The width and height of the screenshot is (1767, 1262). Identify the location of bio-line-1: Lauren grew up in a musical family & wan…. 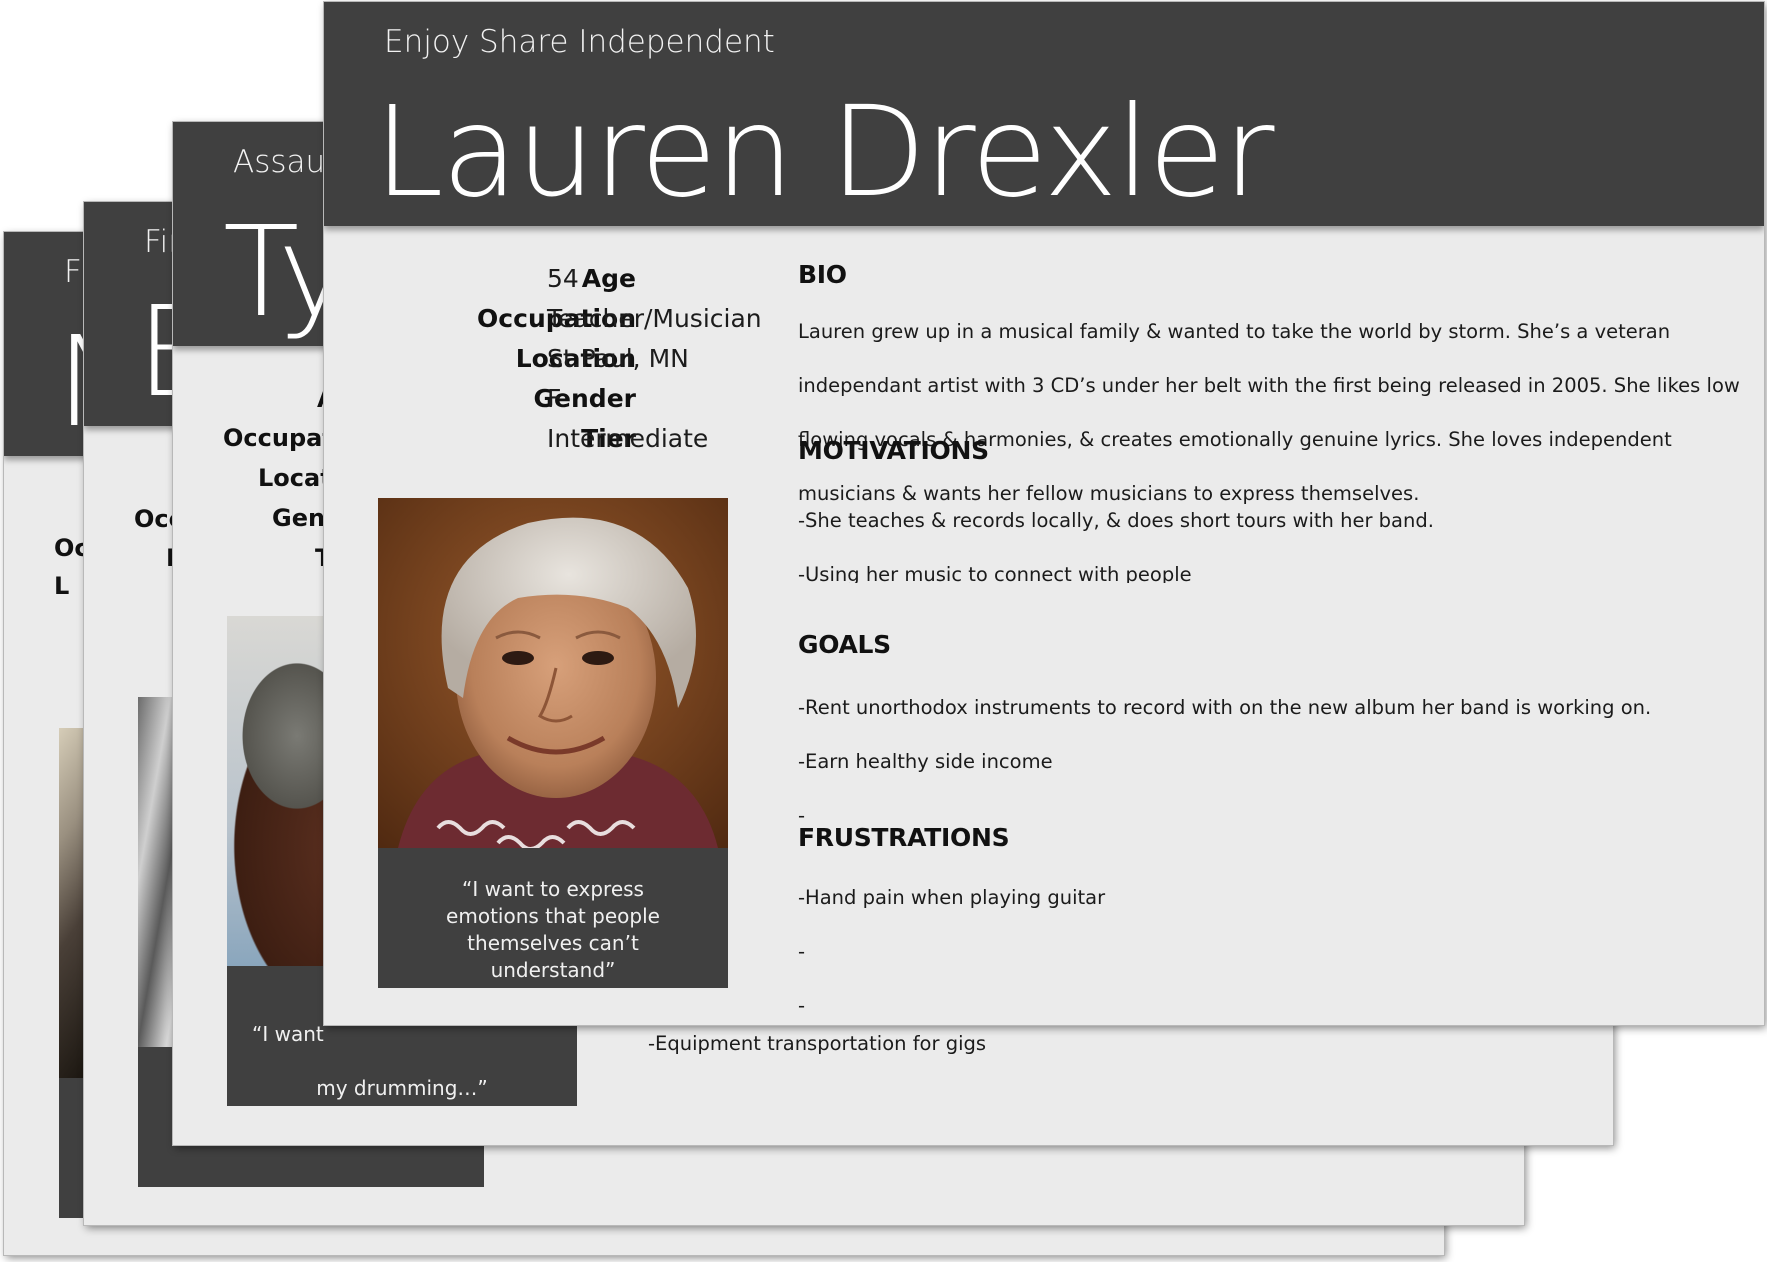
(1234, 331).